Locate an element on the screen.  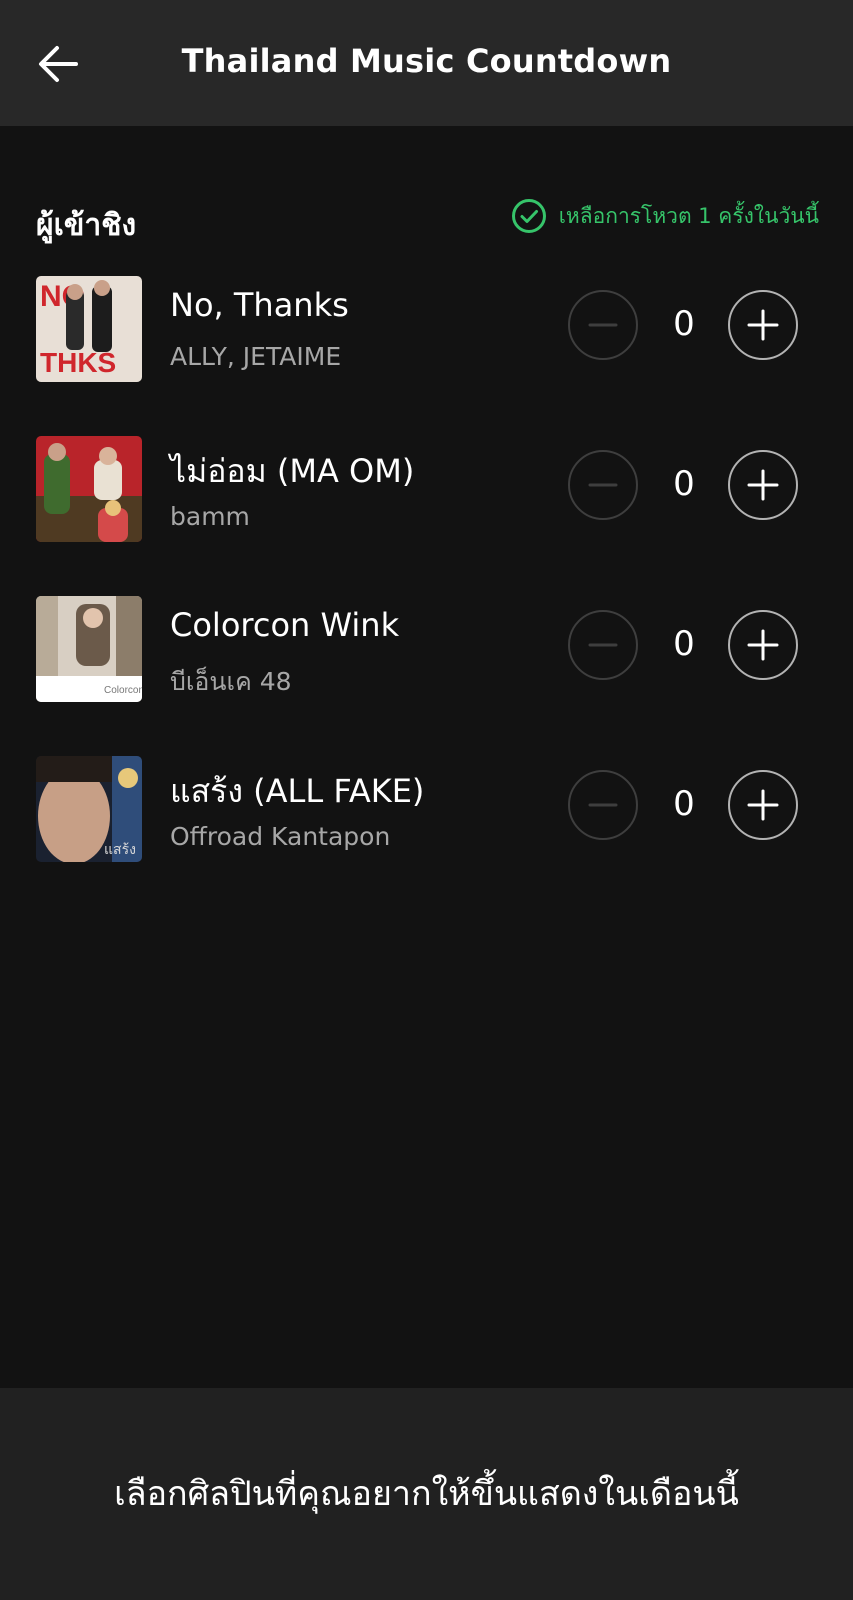
section-title: ผู้เข้าชิง is located at coordinates (86, 225).